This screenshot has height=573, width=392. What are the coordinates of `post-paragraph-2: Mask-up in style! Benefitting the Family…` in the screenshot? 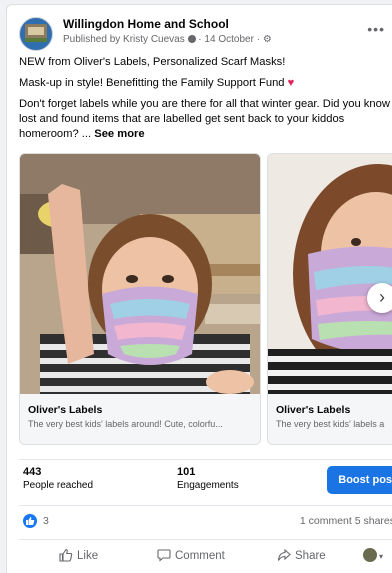 It's located at (157, 83).